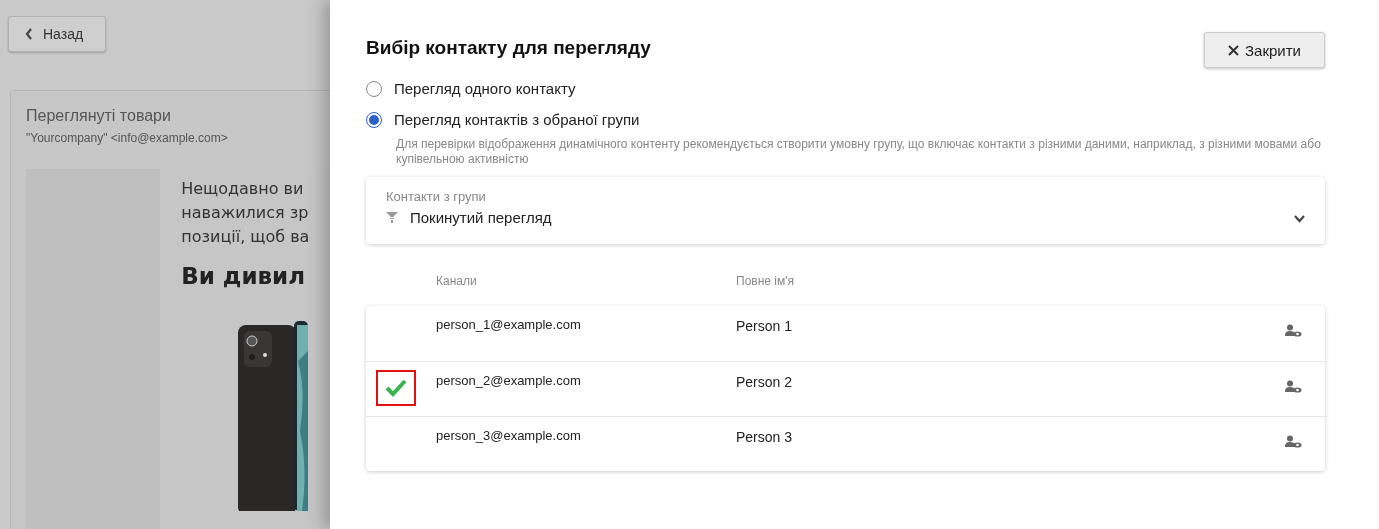  I want to click on card-title: Переглянуті товари, so click(99, 116).